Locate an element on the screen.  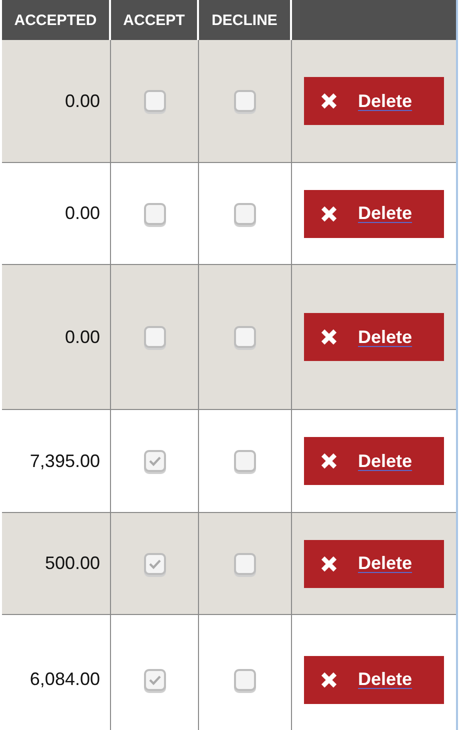
amount-text: 500.00 is located at coordinates (72, 563).